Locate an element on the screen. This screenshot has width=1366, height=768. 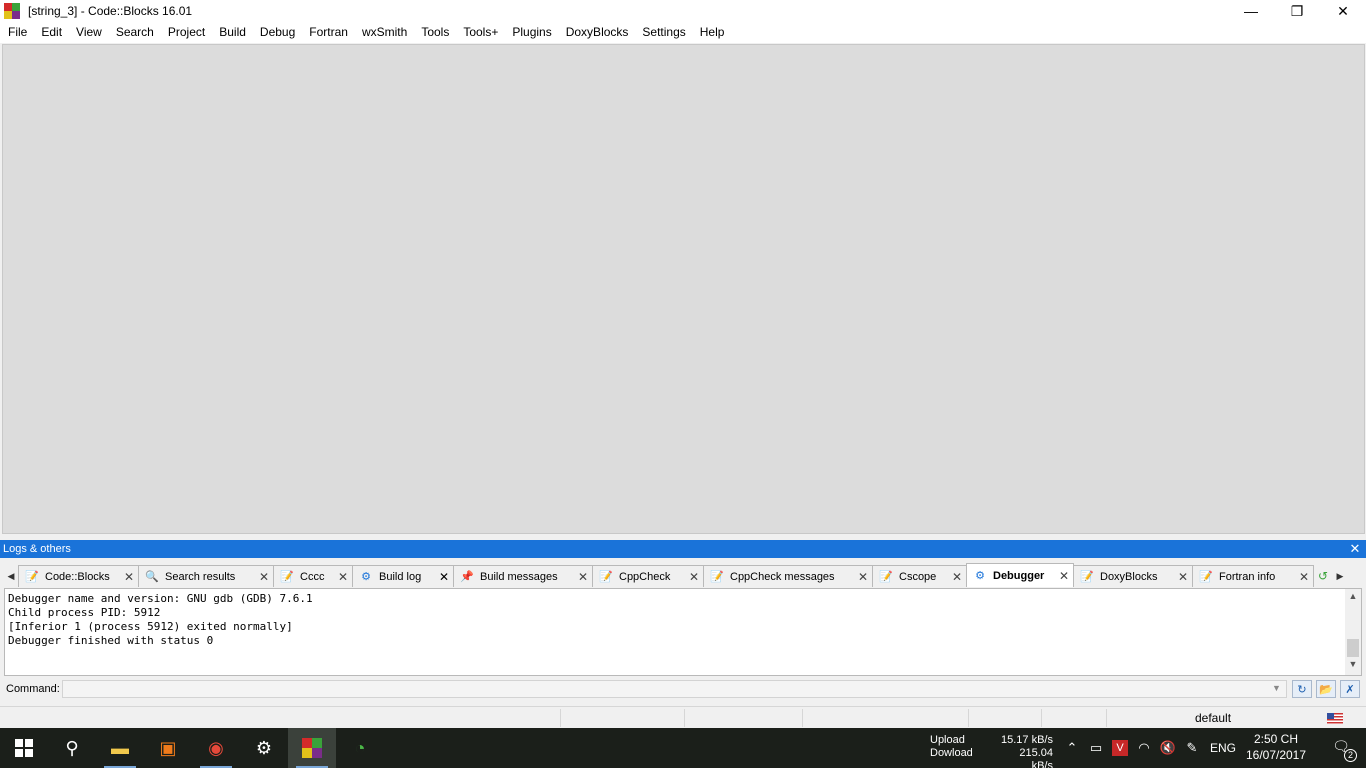
upload-speed: 15.17 kB/s is located at coordinates (1027, 740).